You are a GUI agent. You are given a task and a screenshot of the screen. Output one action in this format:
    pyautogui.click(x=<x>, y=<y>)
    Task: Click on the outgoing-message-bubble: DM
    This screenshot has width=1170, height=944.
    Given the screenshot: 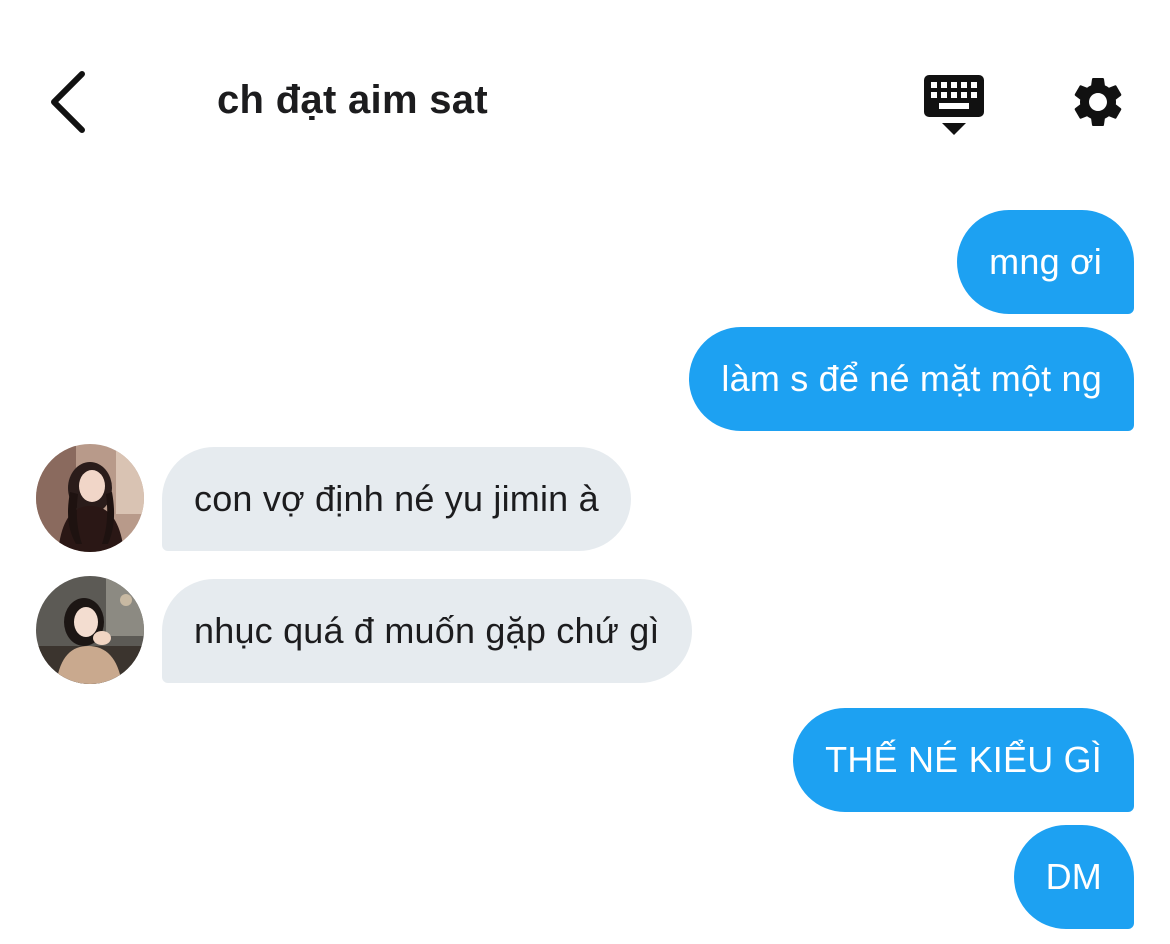 What is the action you would take?
    pyautogui.click(x=1073, y=877)
    